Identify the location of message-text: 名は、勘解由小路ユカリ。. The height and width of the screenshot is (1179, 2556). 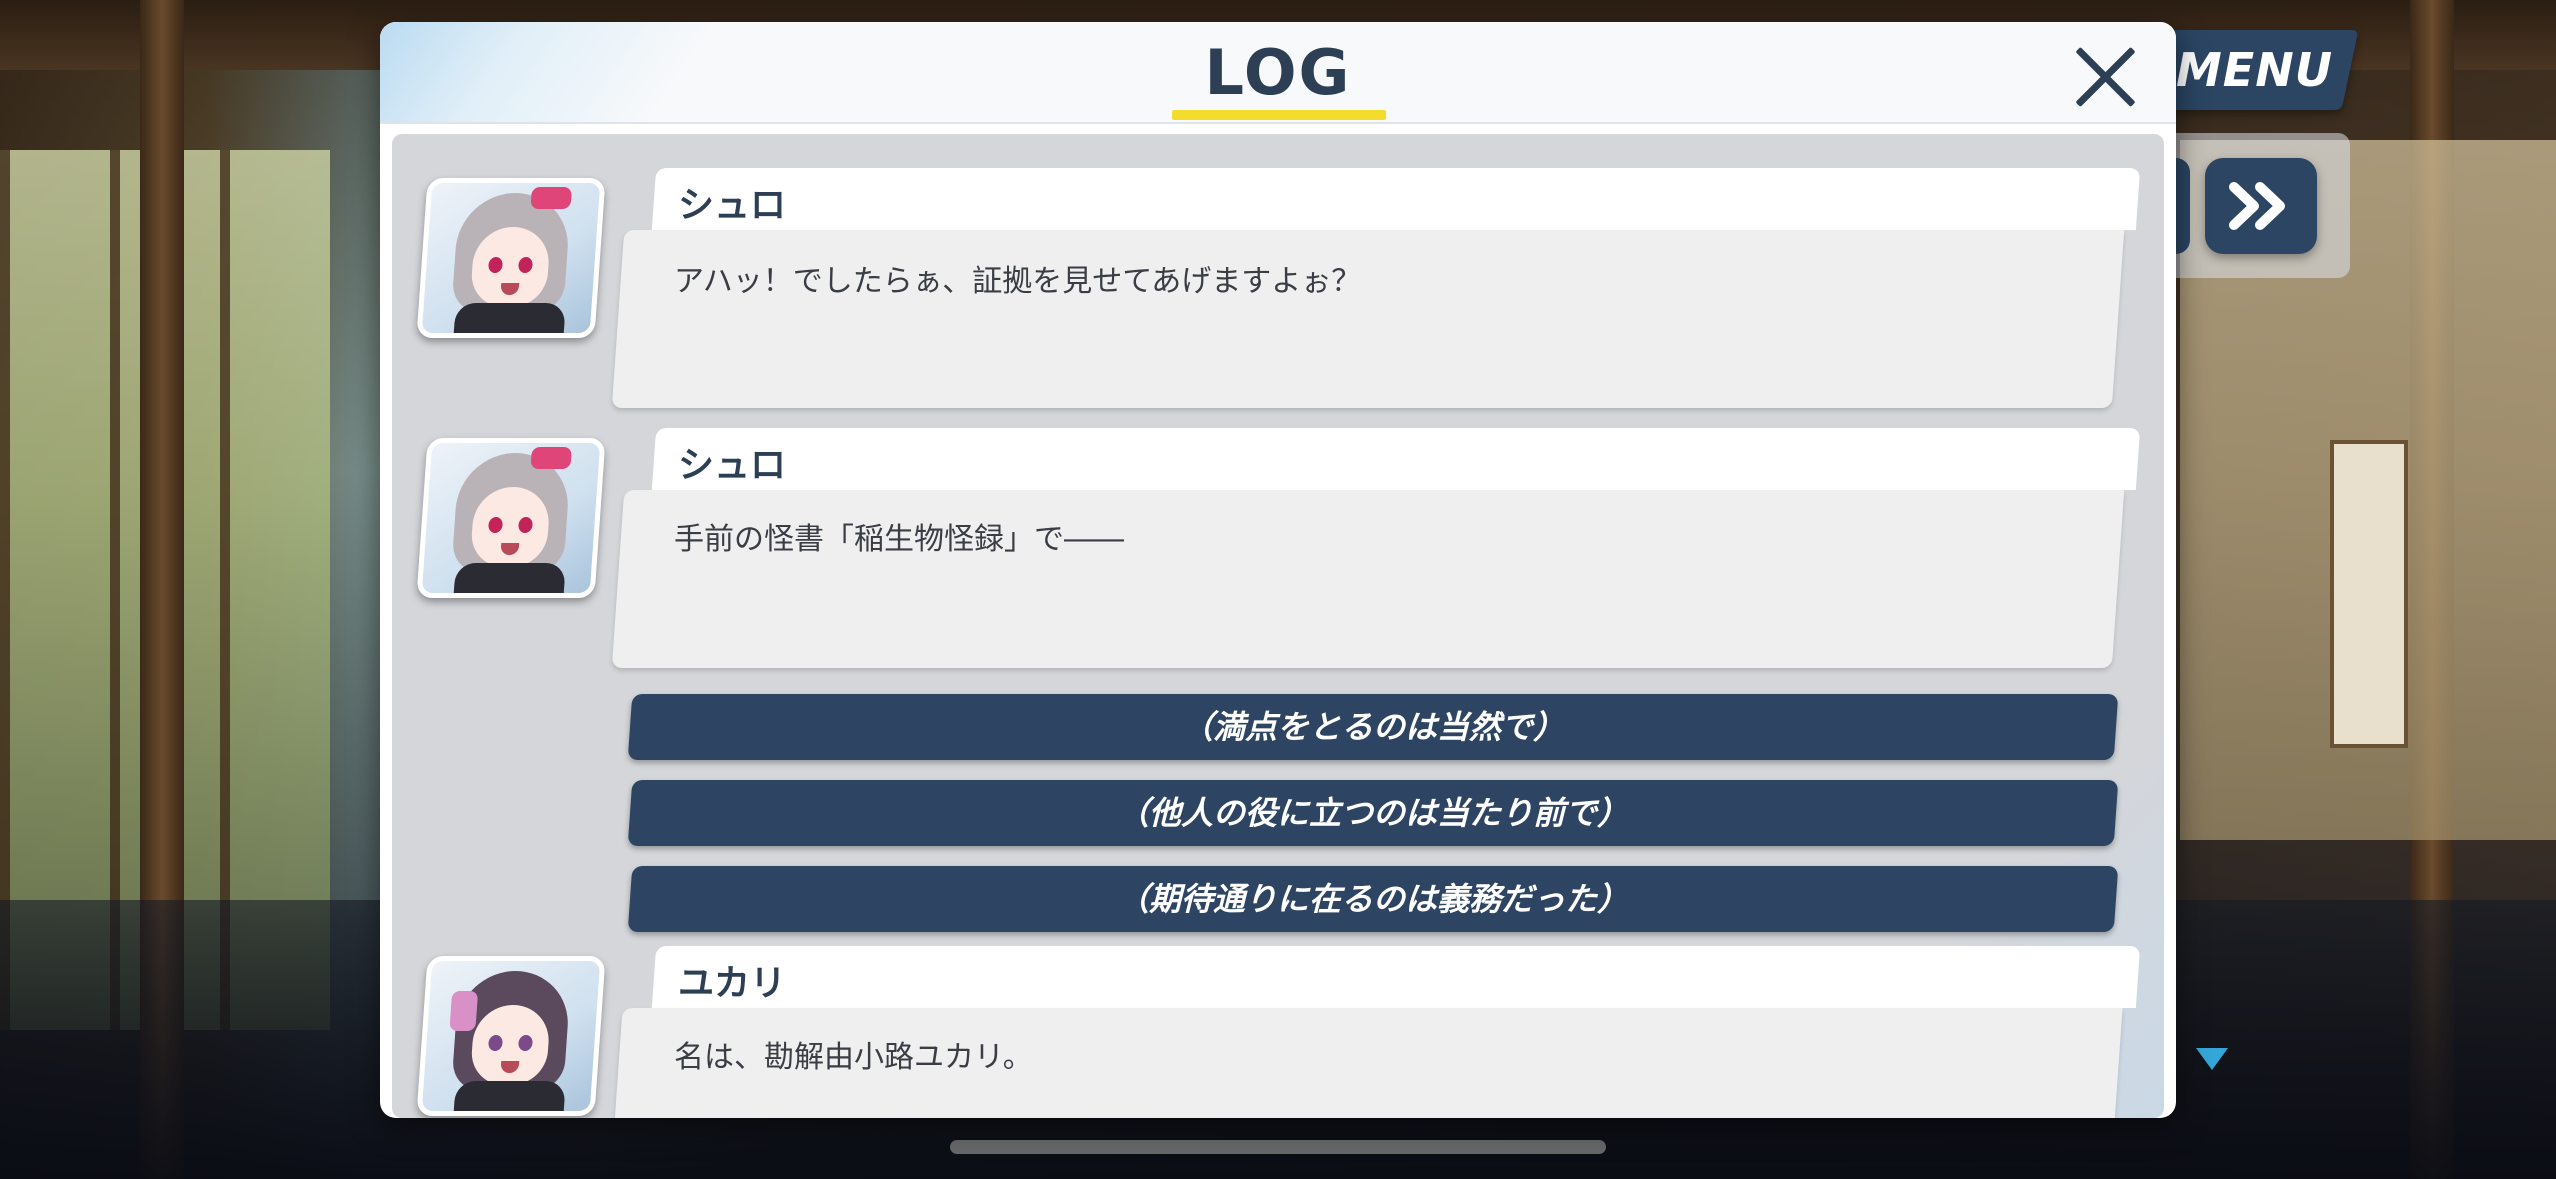
(853, 1057).